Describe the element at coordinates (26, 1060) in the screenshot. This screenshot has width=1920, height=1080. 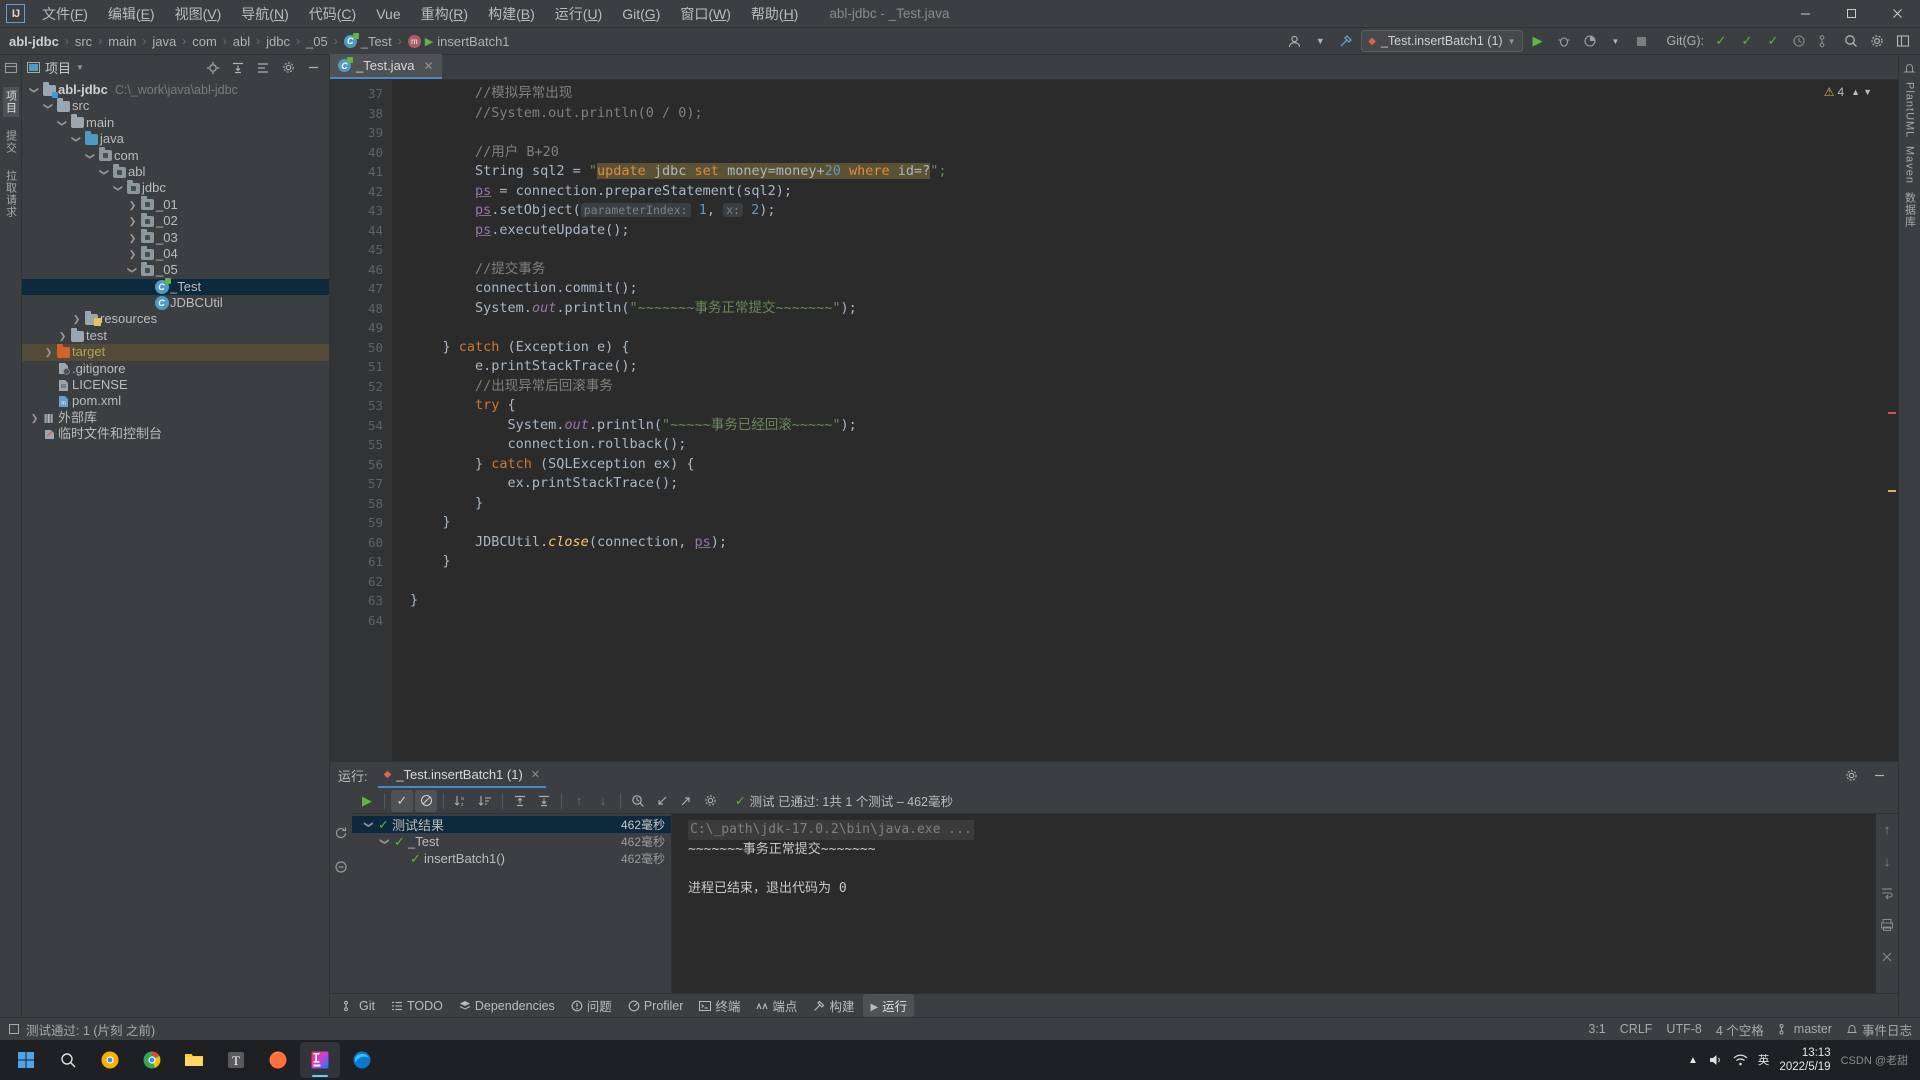
I see `windows-icon` at that location.